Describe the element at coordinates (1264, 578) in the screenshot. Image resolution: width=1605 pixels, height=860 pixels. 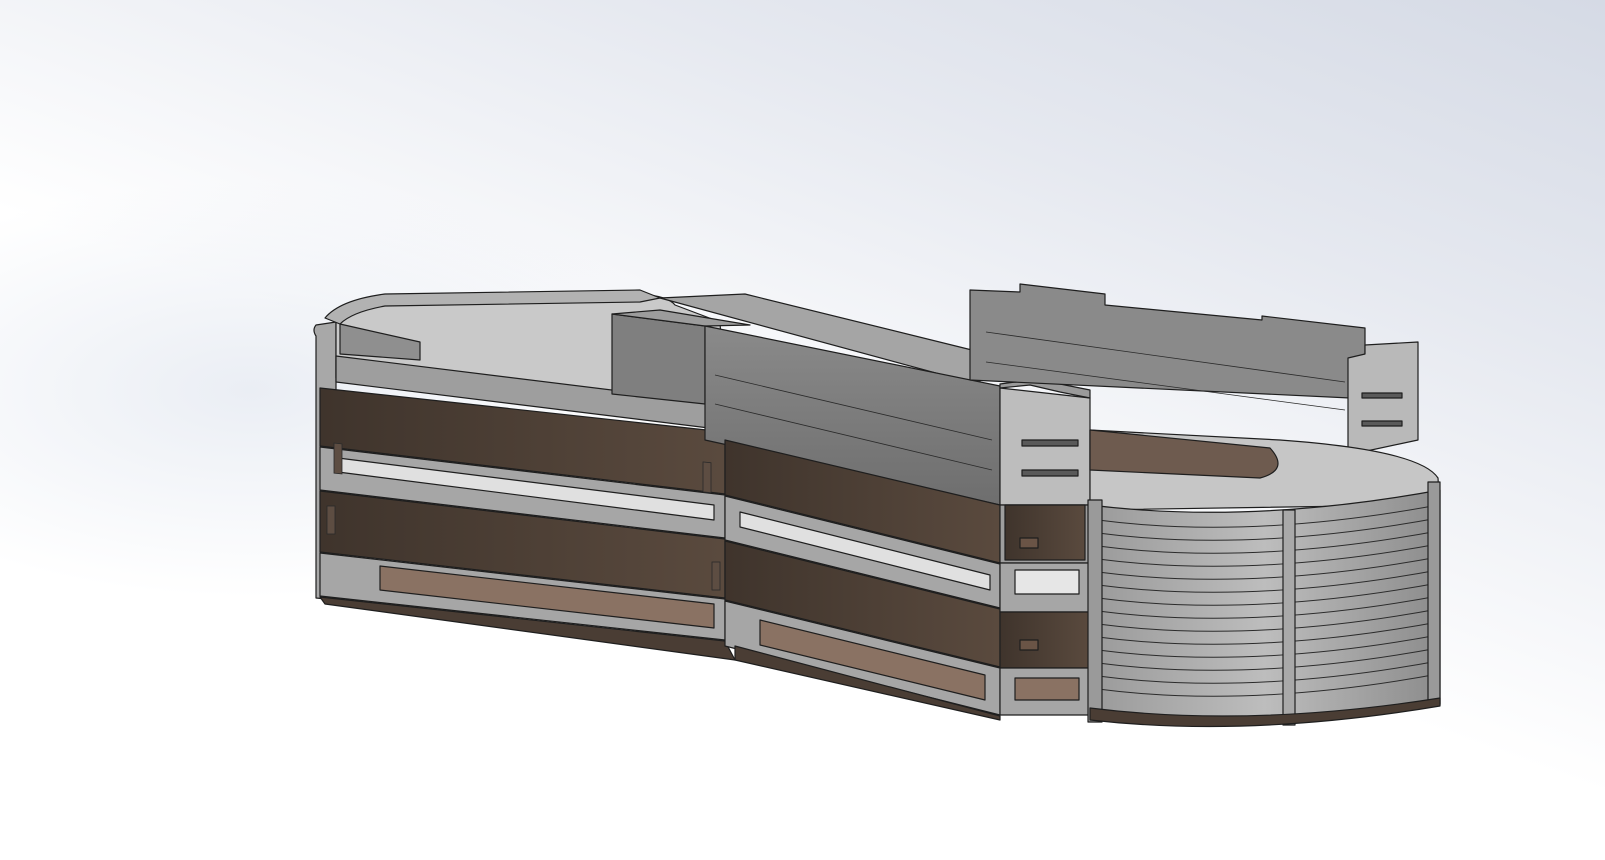
I see `right-cylinder` at that location.